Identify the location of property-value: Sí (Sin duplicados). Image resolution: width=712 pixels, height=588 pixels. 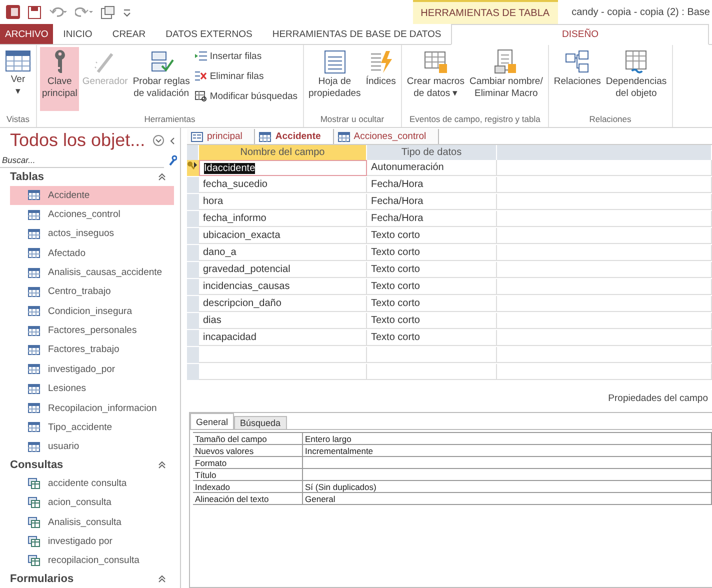
(507, 487).